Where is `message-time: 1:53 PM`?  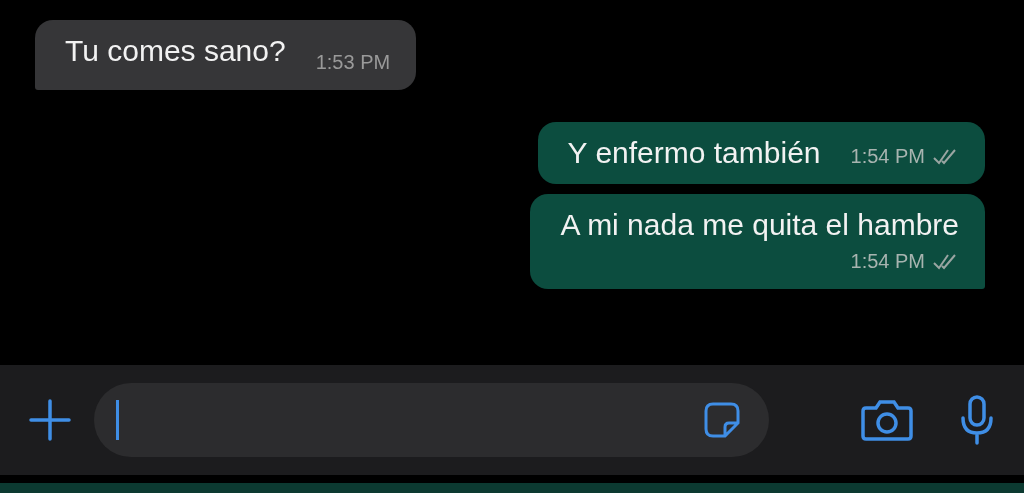 message-time: 1:53 PM is located at coordinates (353, 62).